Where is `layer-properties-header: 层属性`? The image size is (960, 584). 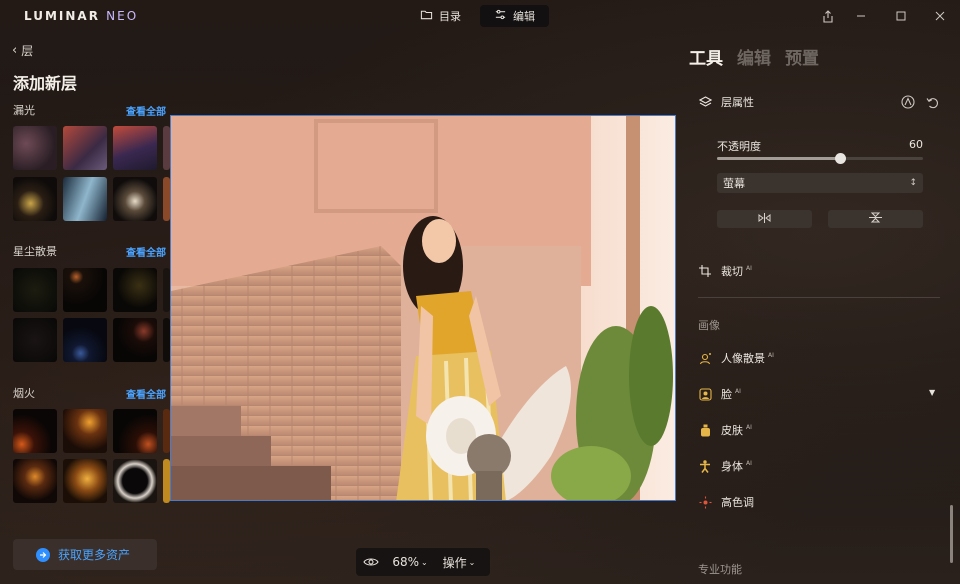 layer-properties-header: 层属性 is located at coordinates (726, 102).